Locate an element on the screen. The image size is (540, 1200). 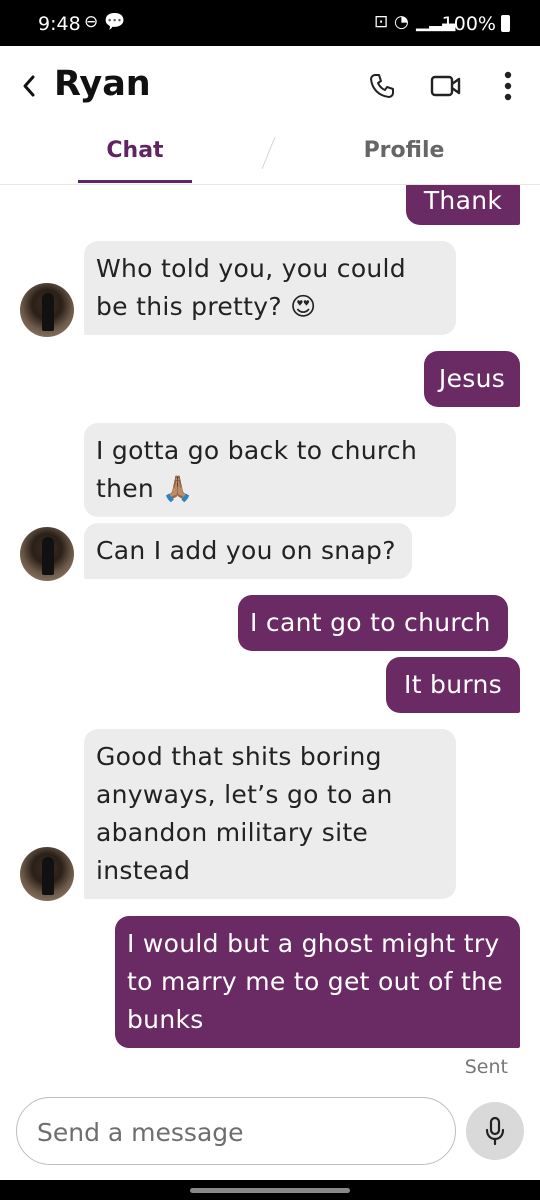
tab-chat: Chat is located at coordinates (135, 150).